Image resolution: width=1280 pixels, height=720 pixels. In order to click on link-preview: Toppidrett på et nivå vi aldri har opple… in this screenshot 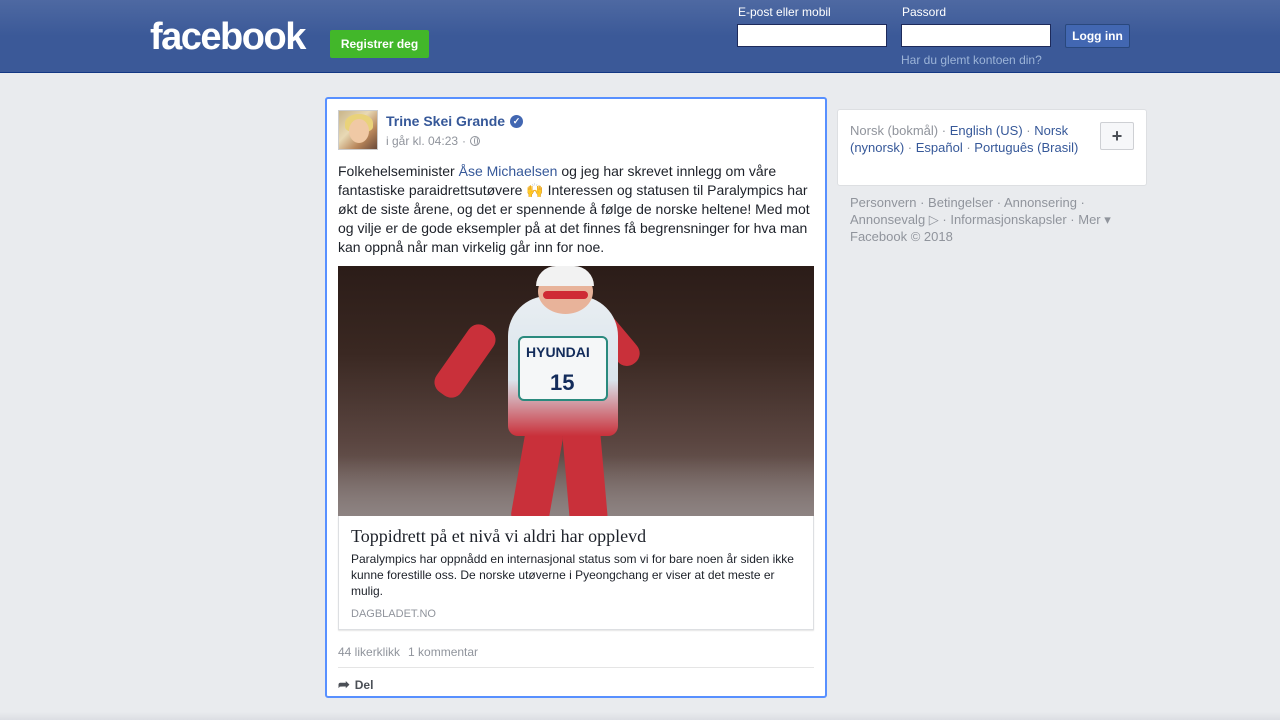, I will do `click(576, 573)`.